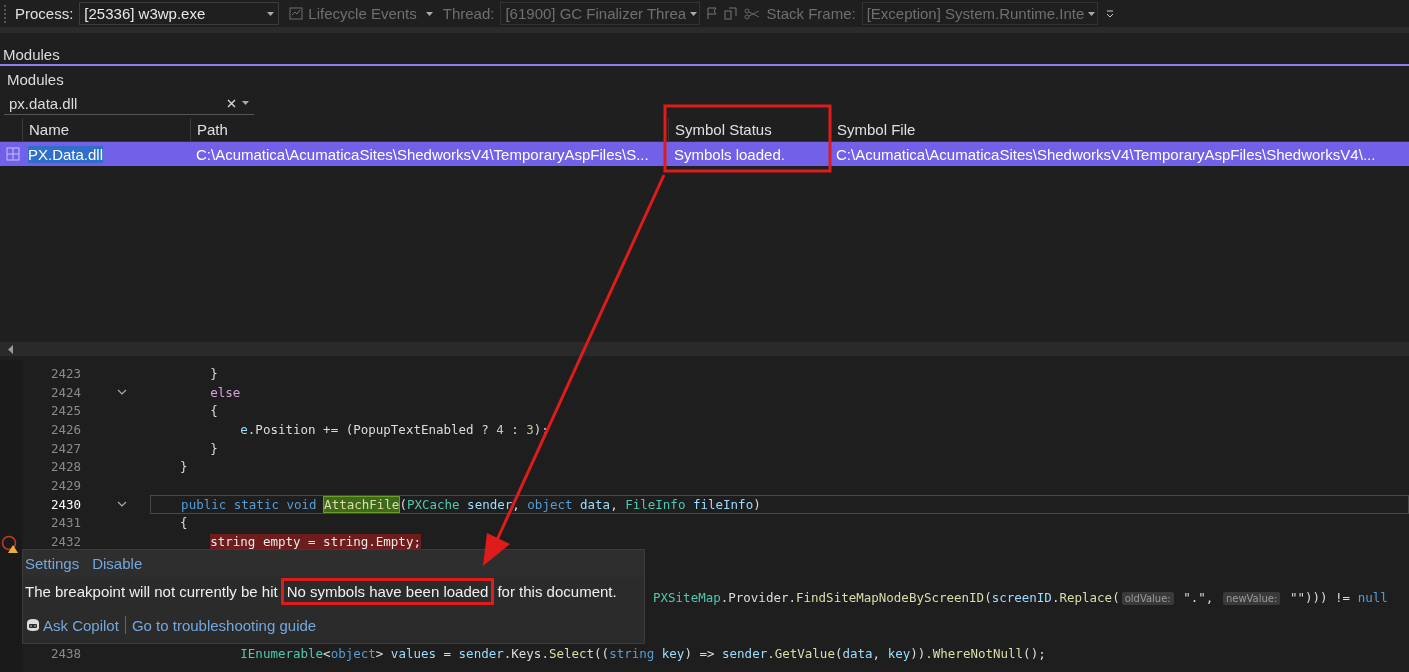  I want to click on column-header: Symbol File, so click(1116, 129).